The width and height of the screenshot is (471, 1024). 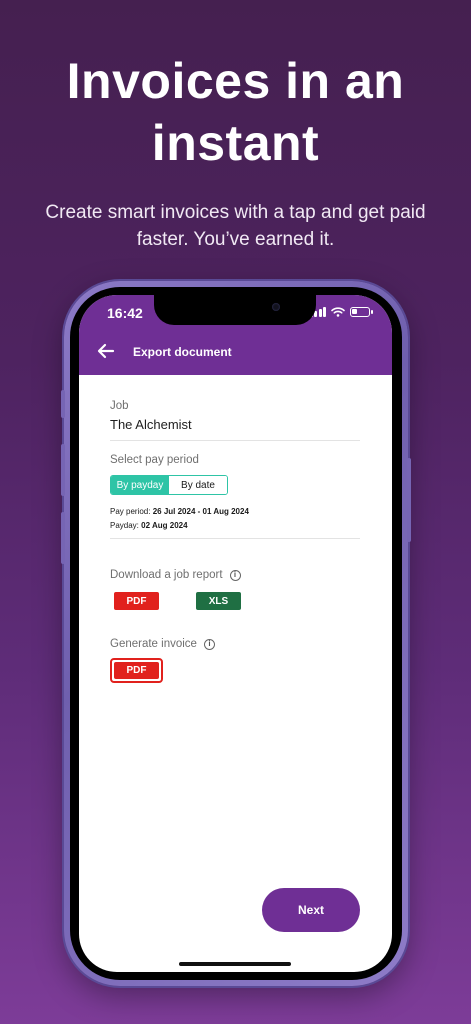 What do you see at coordinates (235, 964) in the screenshot?
I see `home-indicator` at bounding box center [235, 964].